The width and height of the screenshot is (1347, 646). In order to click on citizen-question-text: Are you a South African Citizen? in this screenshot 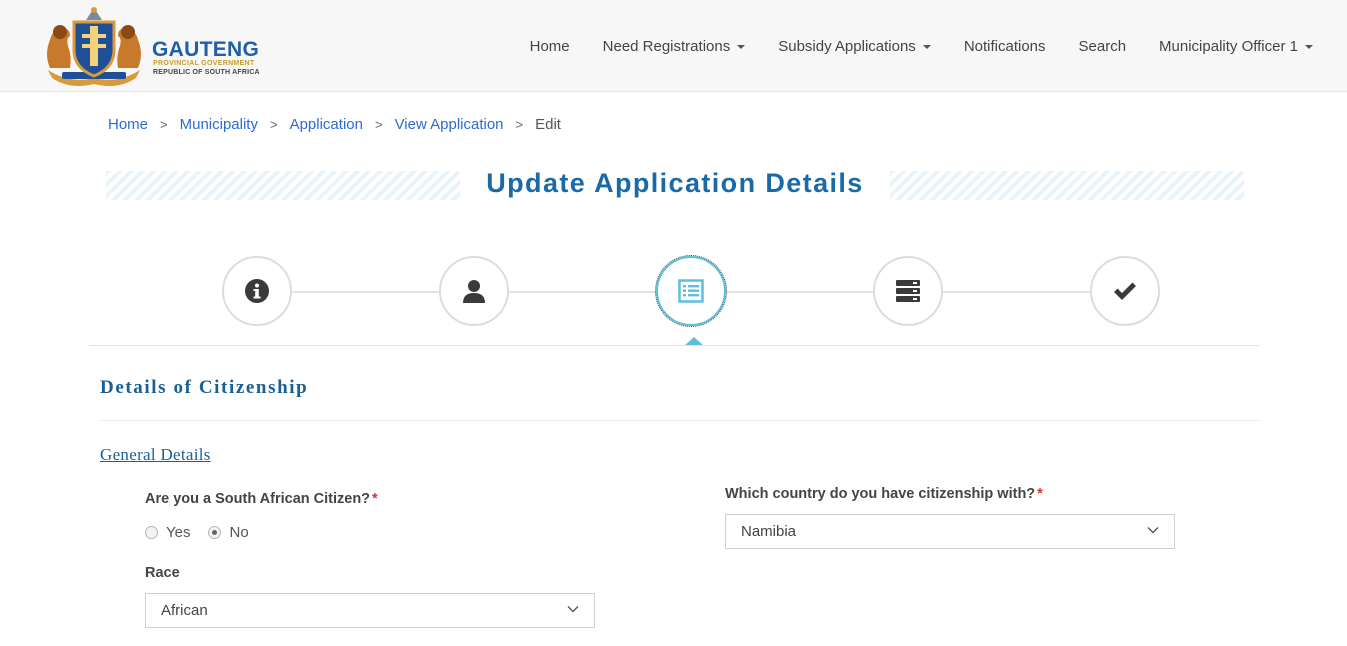, I will do `click(258, 499)`.